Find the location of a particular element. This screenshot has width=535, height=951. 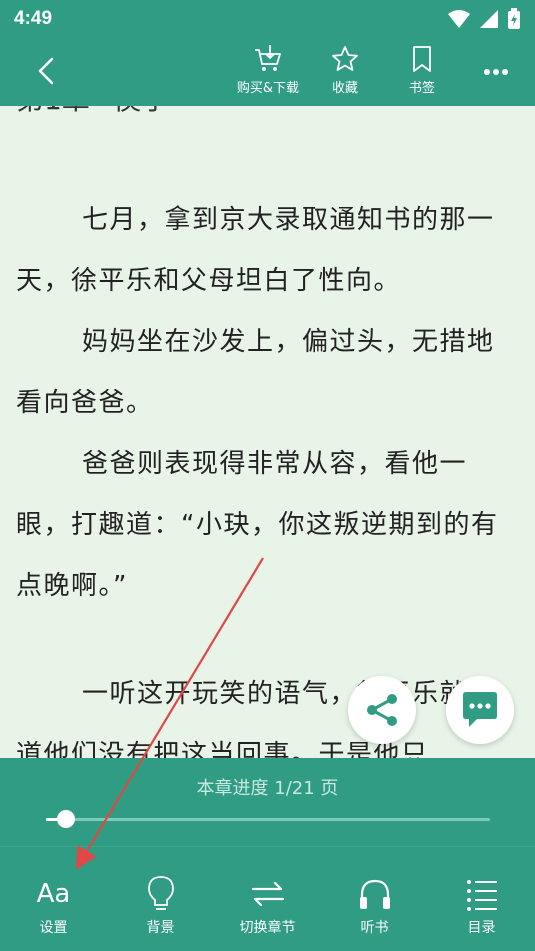

more-options-icon is located at coordinates (496, 72).